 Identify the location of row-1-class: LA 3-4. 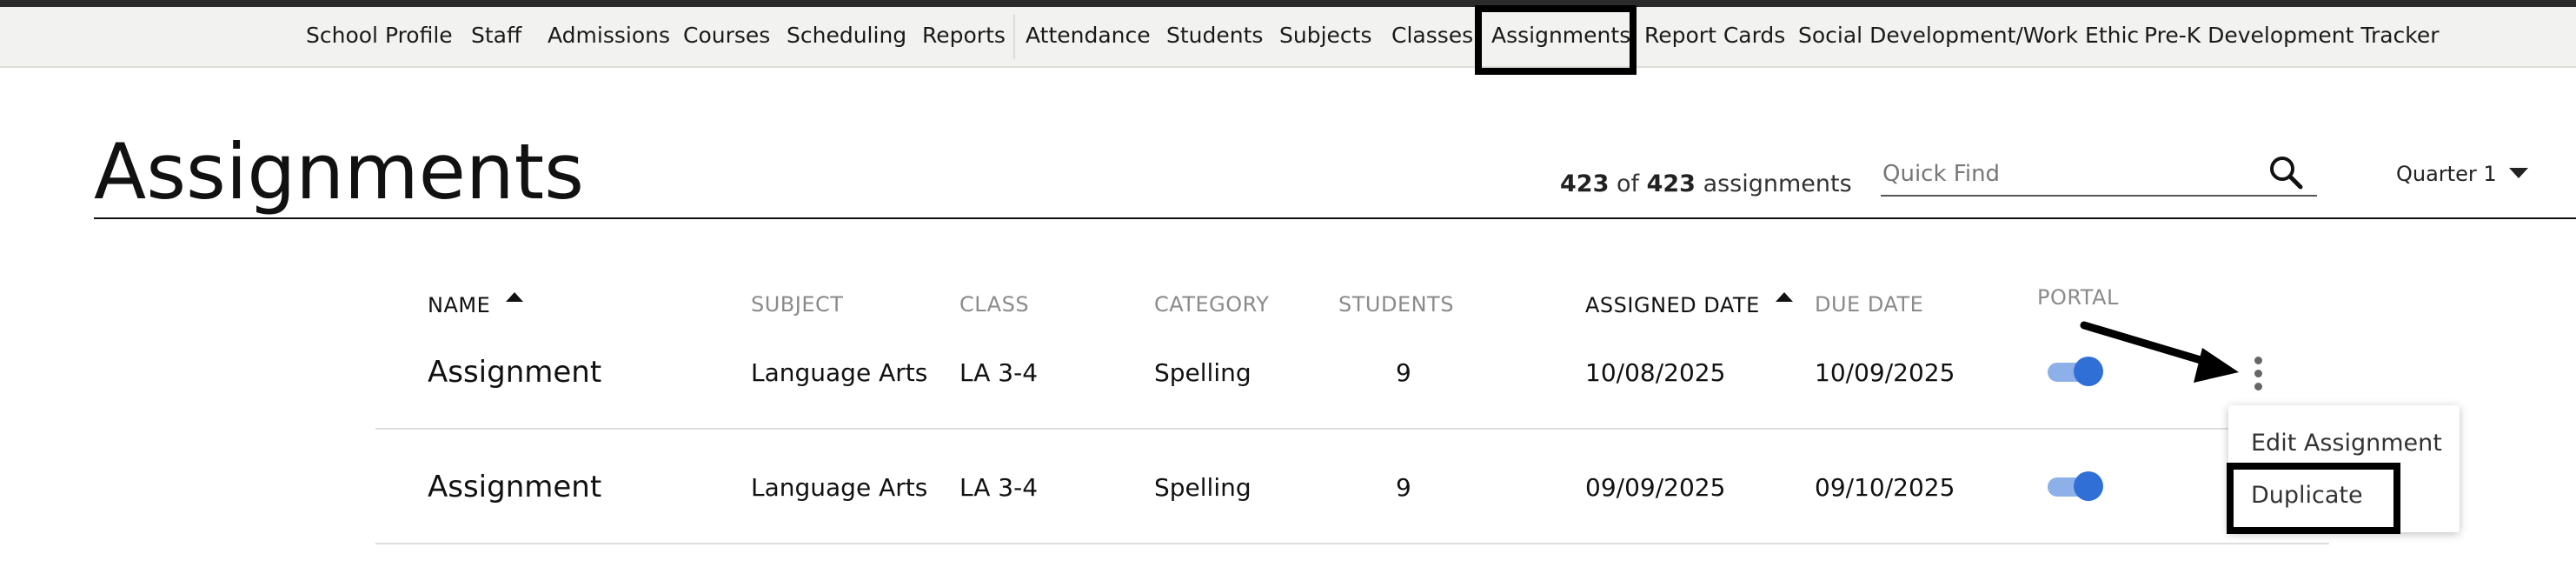
(999, 373).